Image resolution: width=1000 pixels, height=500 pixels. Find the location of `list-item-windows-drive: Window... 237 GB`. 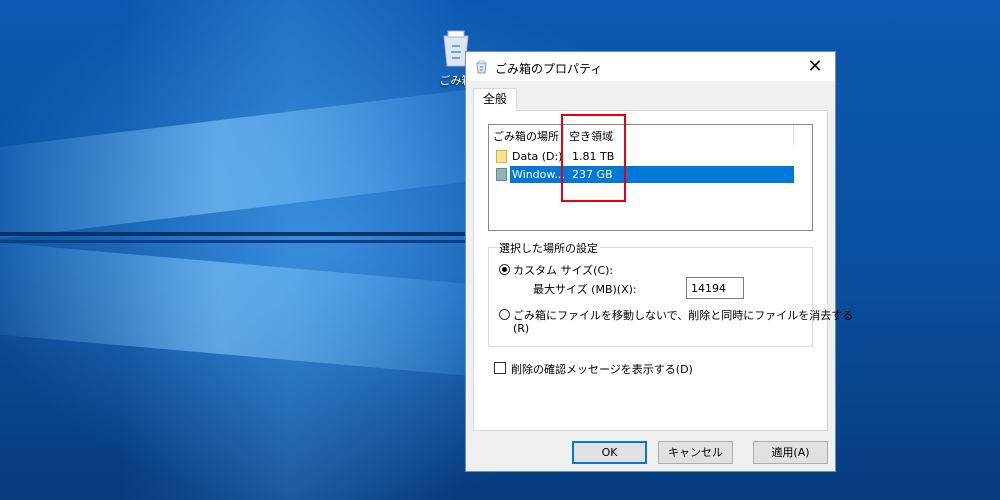

list-item-windows-drive: Window... 237 GB is located at coordinates (642, 174).